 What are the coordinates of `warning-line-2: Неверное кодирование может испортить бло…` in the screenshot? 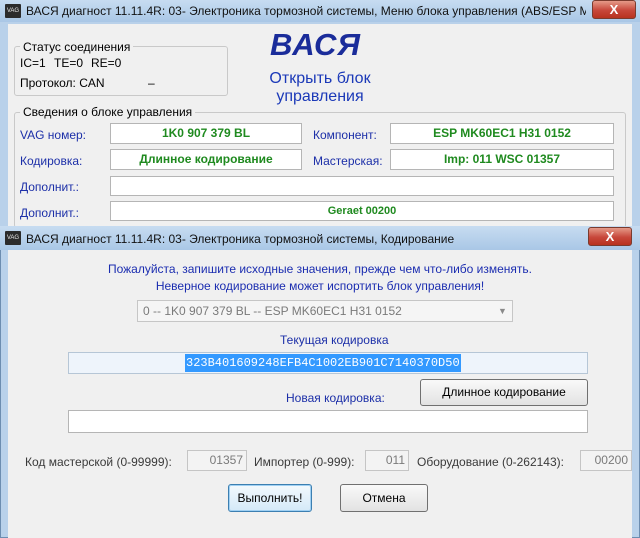 It's located at (320, 286).